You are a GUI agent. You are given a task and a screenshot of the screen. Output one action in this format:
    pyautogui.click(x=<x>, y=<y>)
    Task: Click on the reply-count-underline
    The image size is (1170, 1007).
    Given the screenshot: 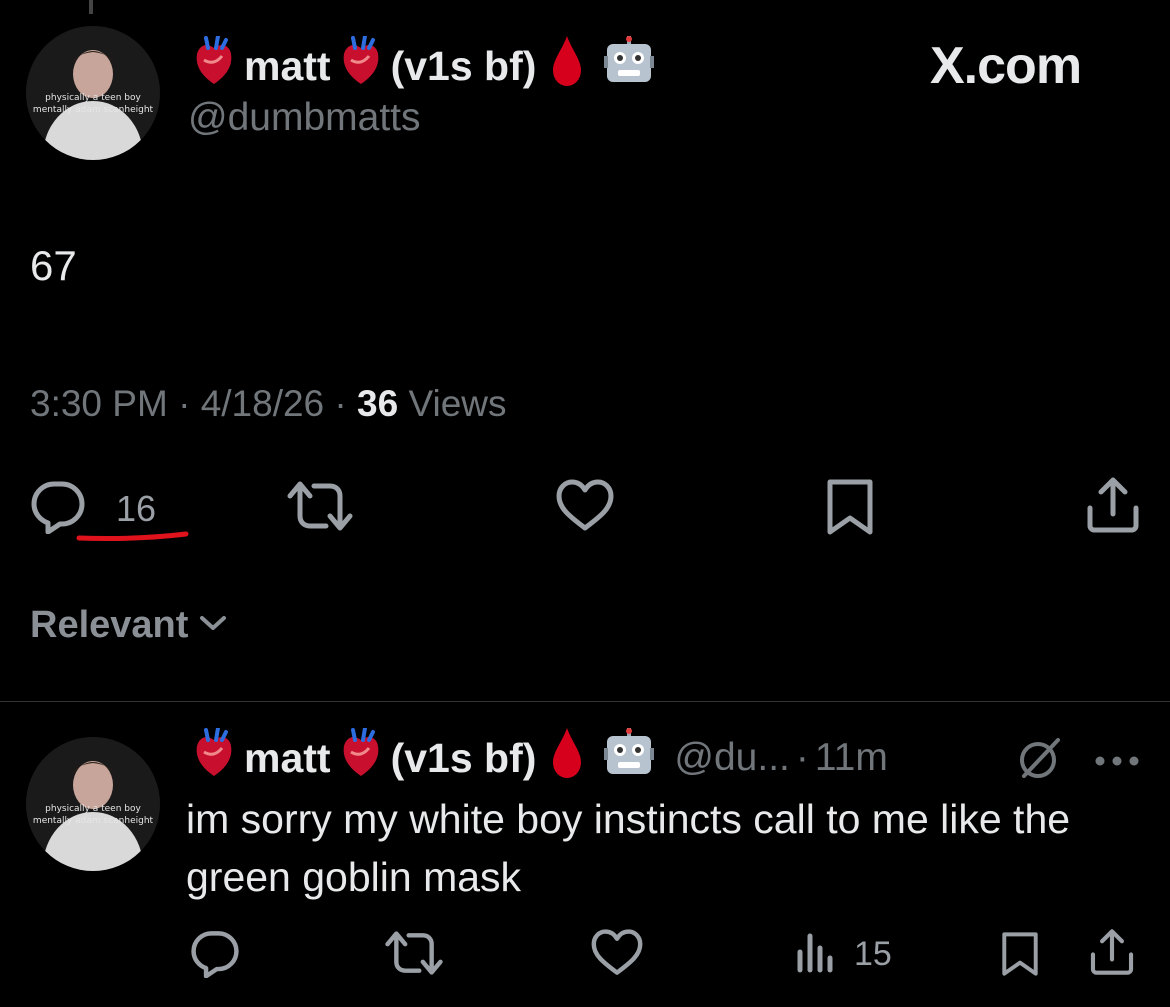 What is the action you would take?
    pyautogui.click(x=133, y=538)
    